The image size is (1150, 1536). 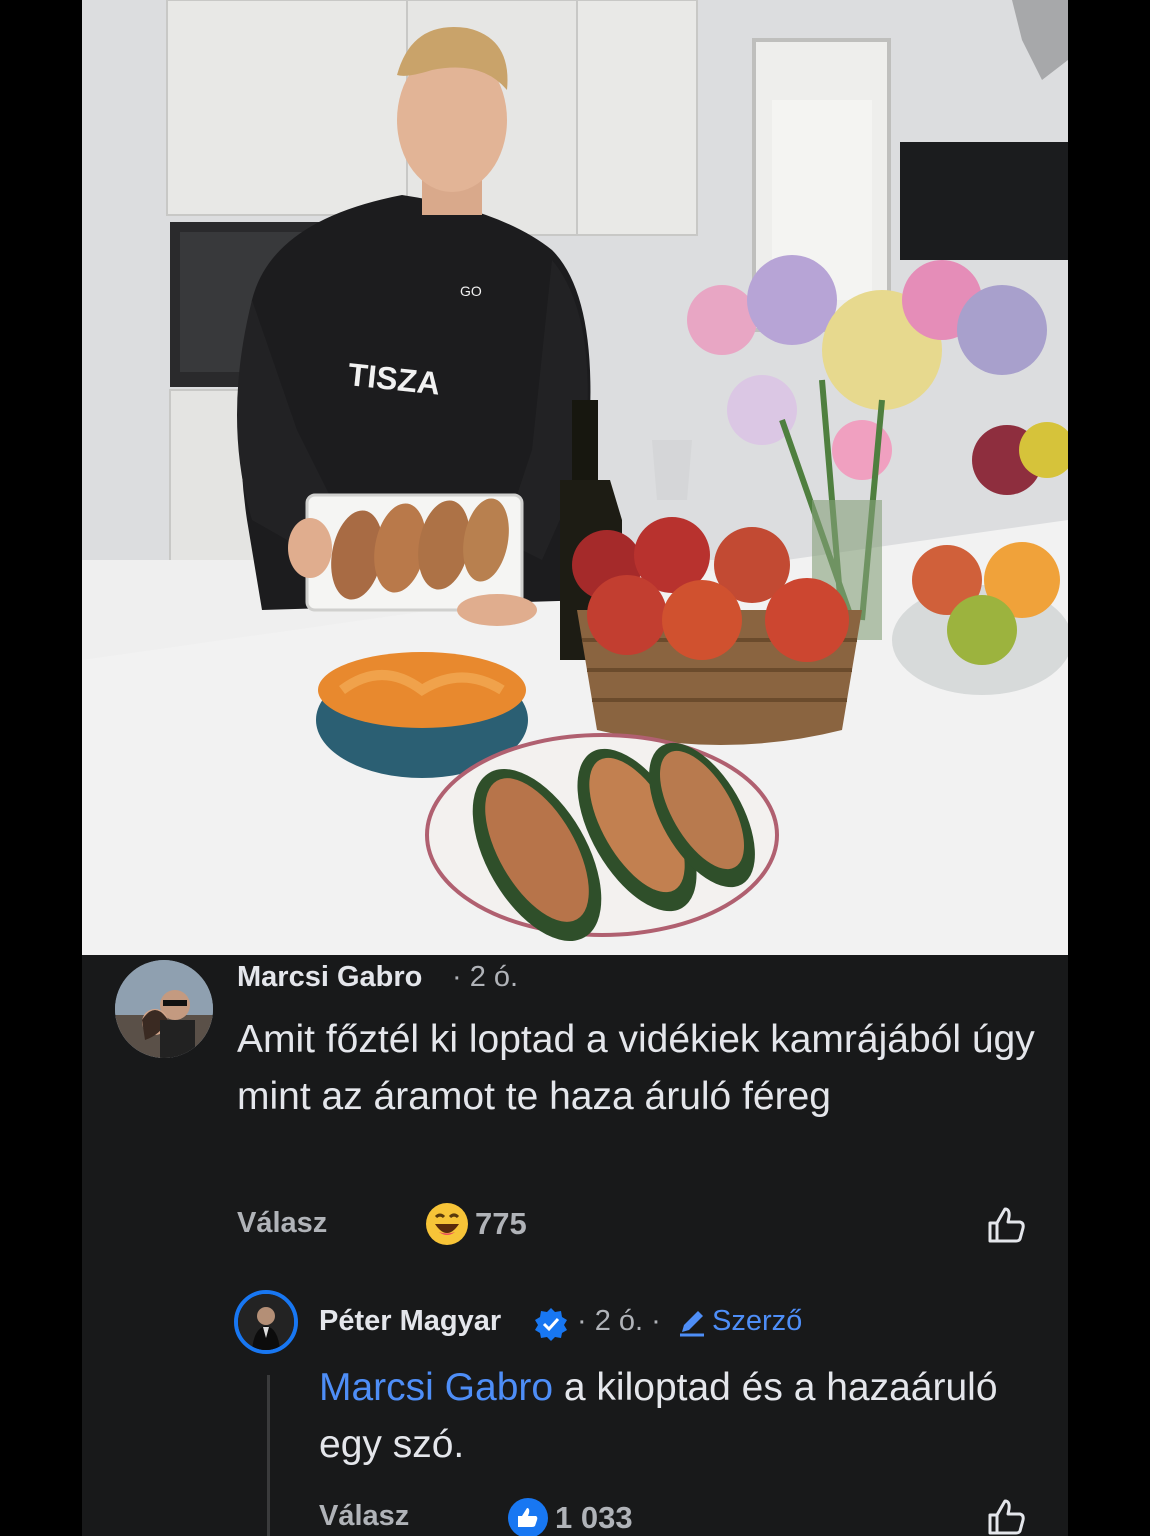 I want to click on comment-like-icon, so click(x=1006, y=1225).